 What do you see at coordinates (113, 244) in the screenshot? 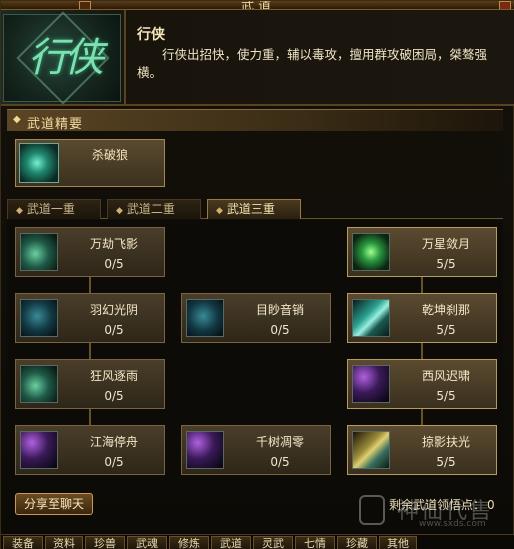
I see `skill-name: 万劫飞影` at bounding box center [113, 244].